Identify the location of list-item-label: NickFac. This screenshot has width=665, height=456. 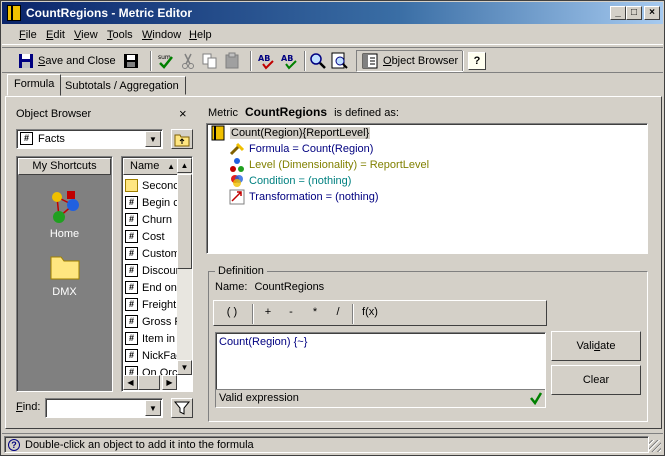
(159, 355).